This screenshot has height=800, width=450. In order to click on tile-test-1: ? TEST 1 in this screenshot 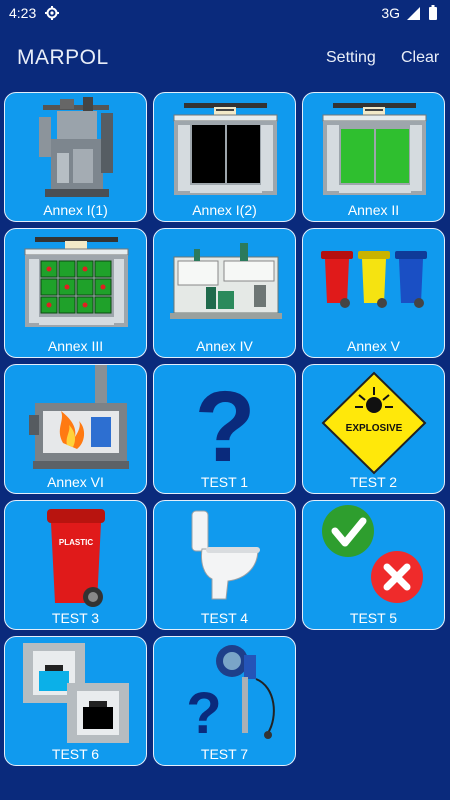, I will do `click(224, 429)`.